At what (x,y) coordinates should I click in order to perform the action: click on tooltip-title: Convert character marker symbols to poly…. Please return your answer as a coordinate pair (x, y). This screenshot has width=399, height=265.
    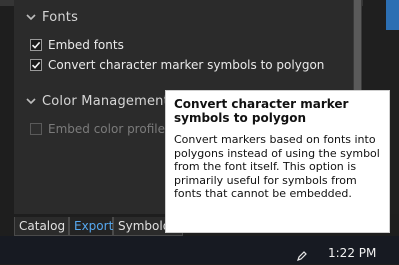
    Looking at the image, I should click on (261, 111).